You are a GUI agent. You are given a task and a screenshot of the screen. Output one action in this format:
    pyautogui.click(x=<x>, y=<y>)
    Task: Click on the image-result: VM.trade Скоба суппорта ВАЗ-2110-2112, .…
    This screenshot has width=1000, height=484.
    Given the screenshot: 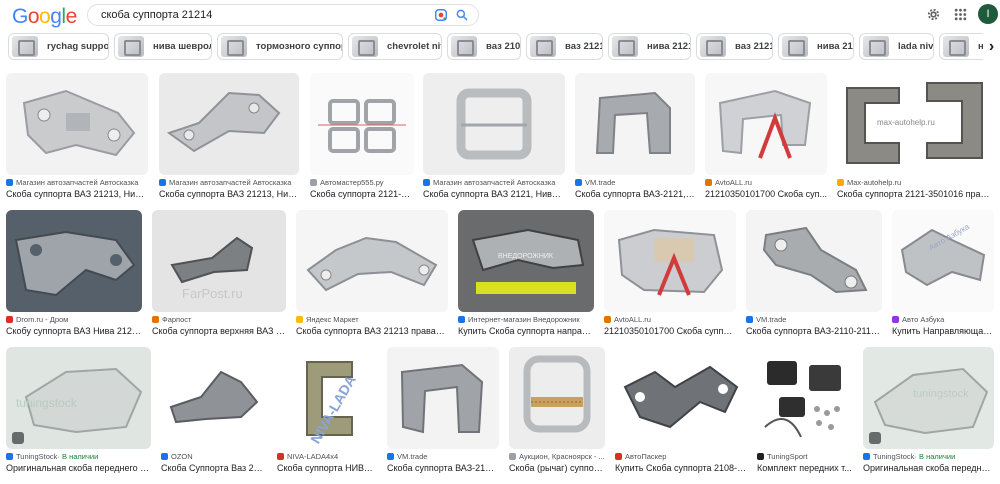 What is the action you would take?
    pyautogui.click(x=814, y=274)
    